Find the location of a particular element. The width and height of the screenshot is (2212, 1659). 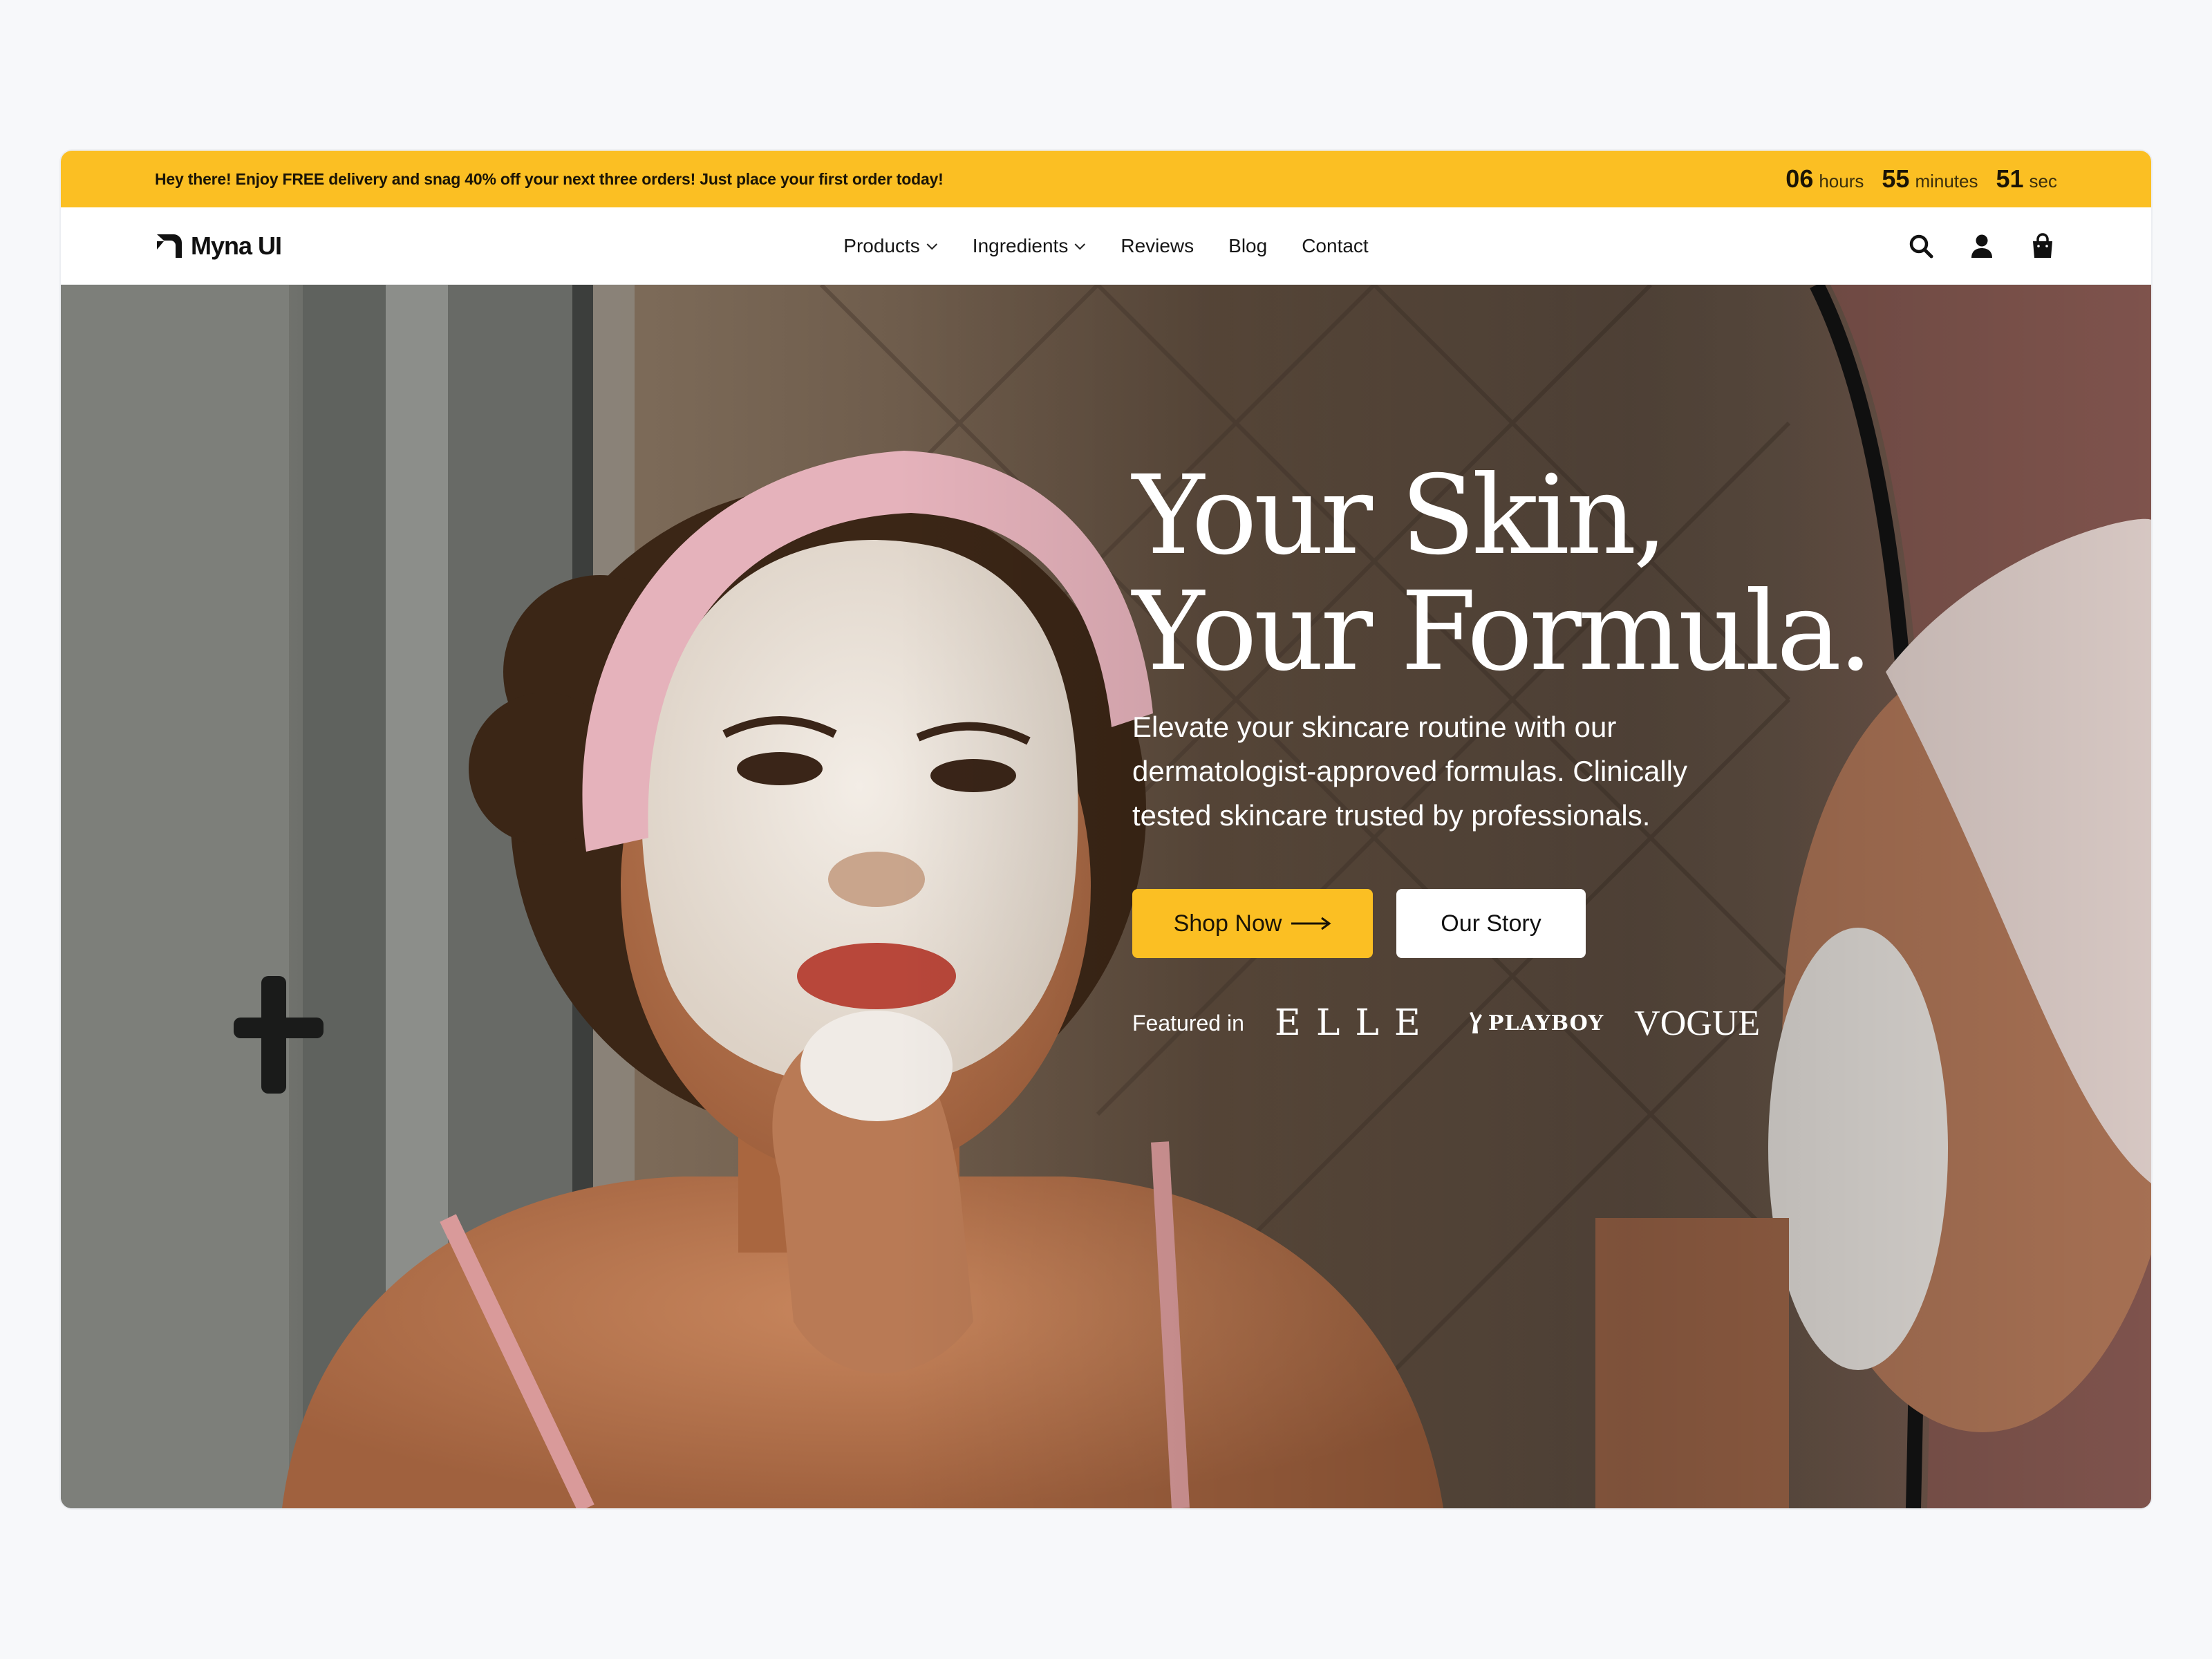

countdown-seconds-value: 51 is located at coordinates (2010, 179).